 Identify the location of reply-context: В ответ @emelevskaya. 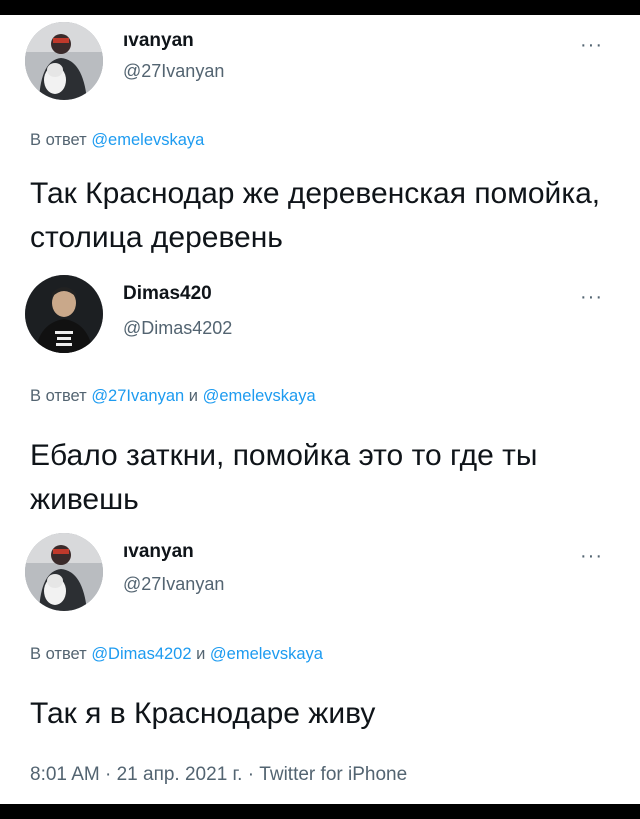
(117, 140).